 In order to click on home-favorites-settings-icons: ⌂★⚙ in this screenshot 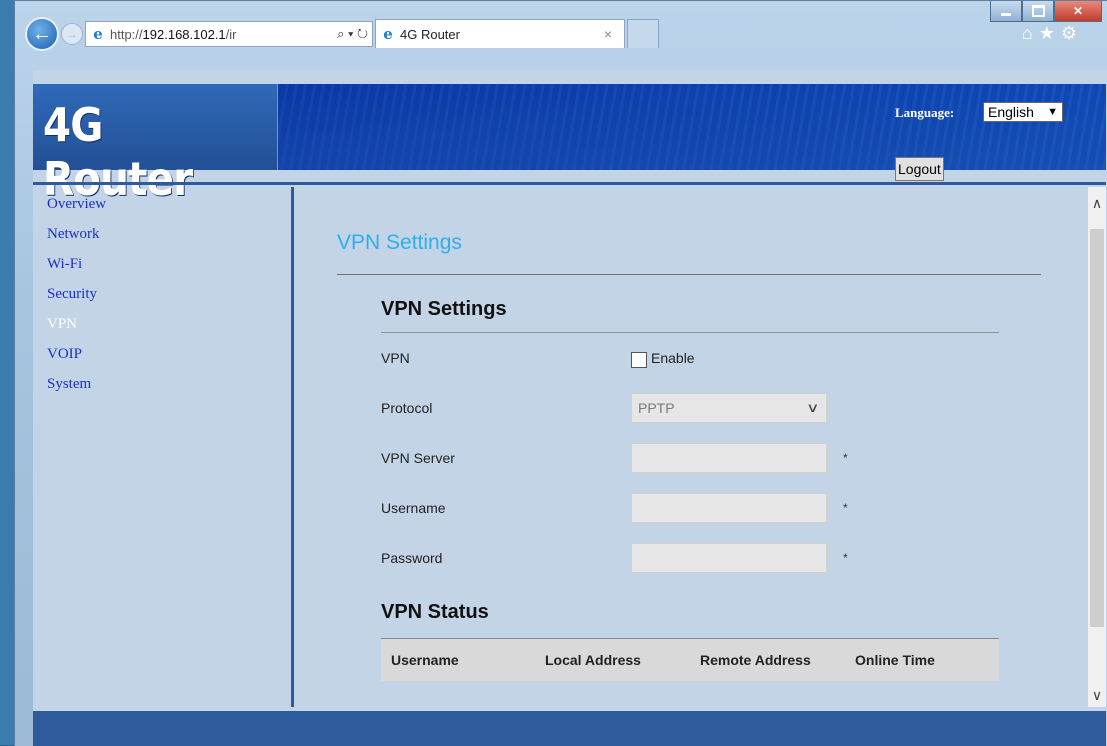, I will do `click(1052, 33)`.